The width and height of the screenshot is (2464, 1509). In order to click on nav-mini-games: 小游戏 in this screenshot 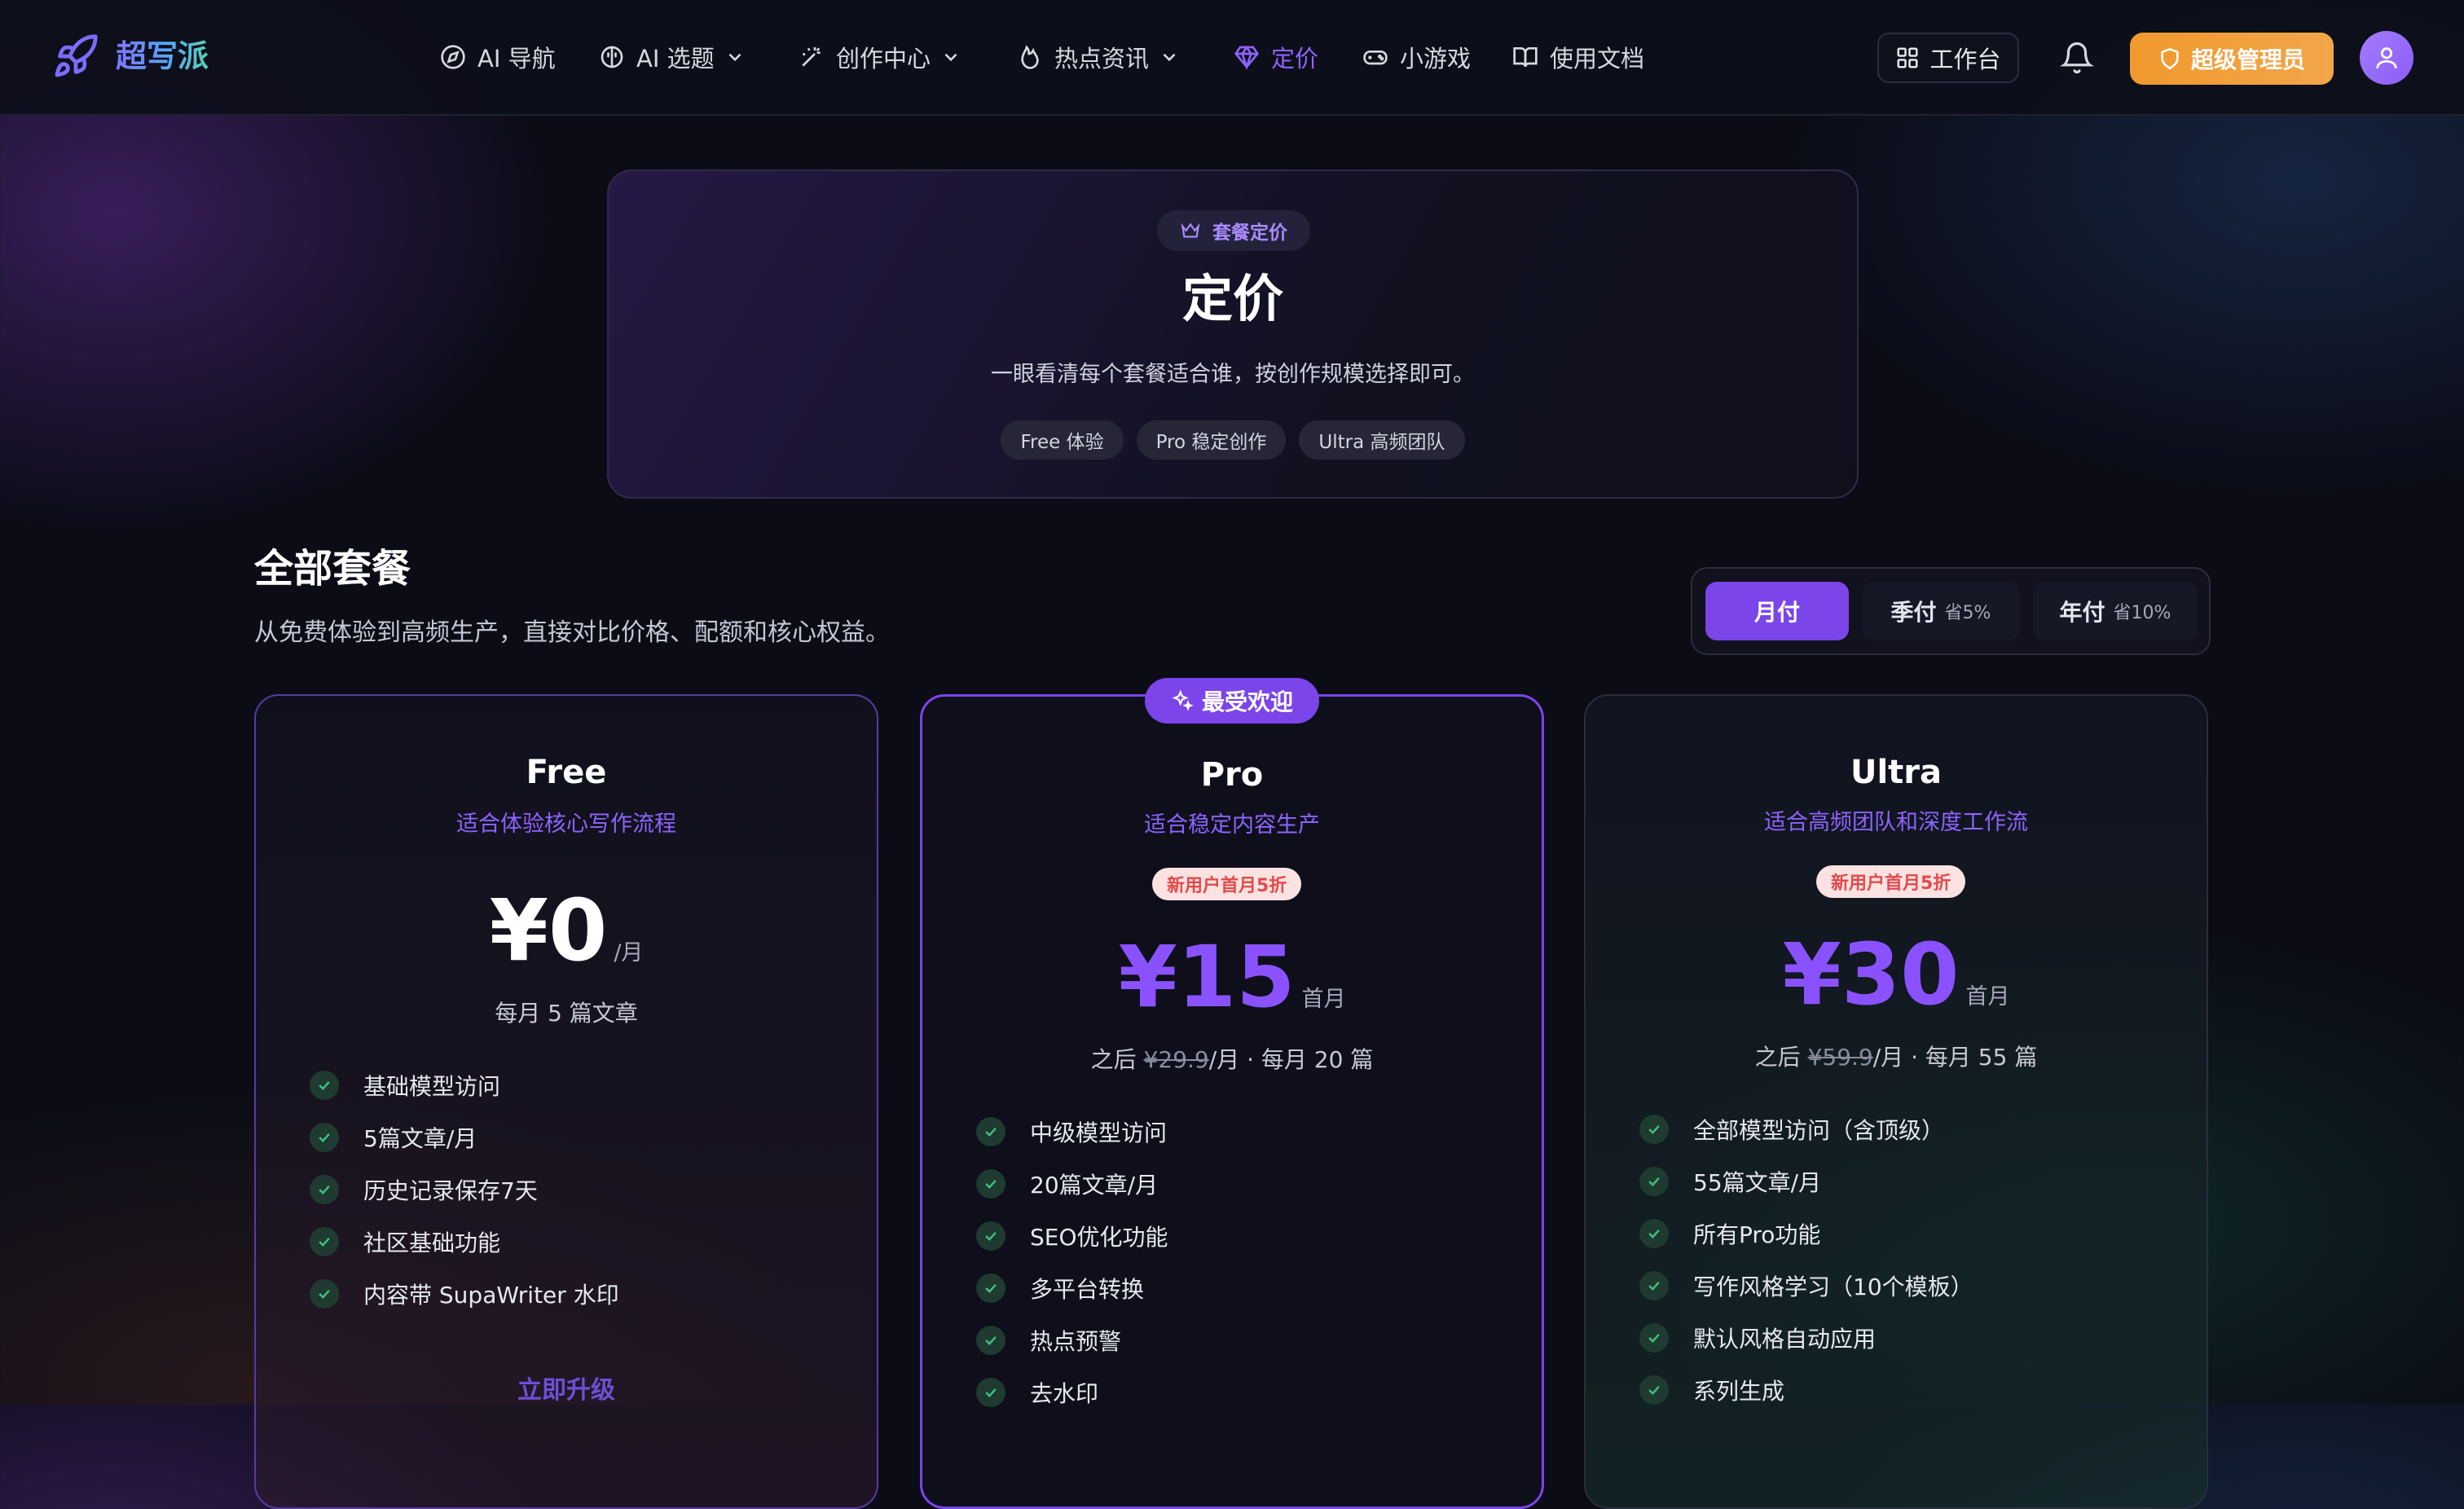, I will do `click(1416, 57)`.